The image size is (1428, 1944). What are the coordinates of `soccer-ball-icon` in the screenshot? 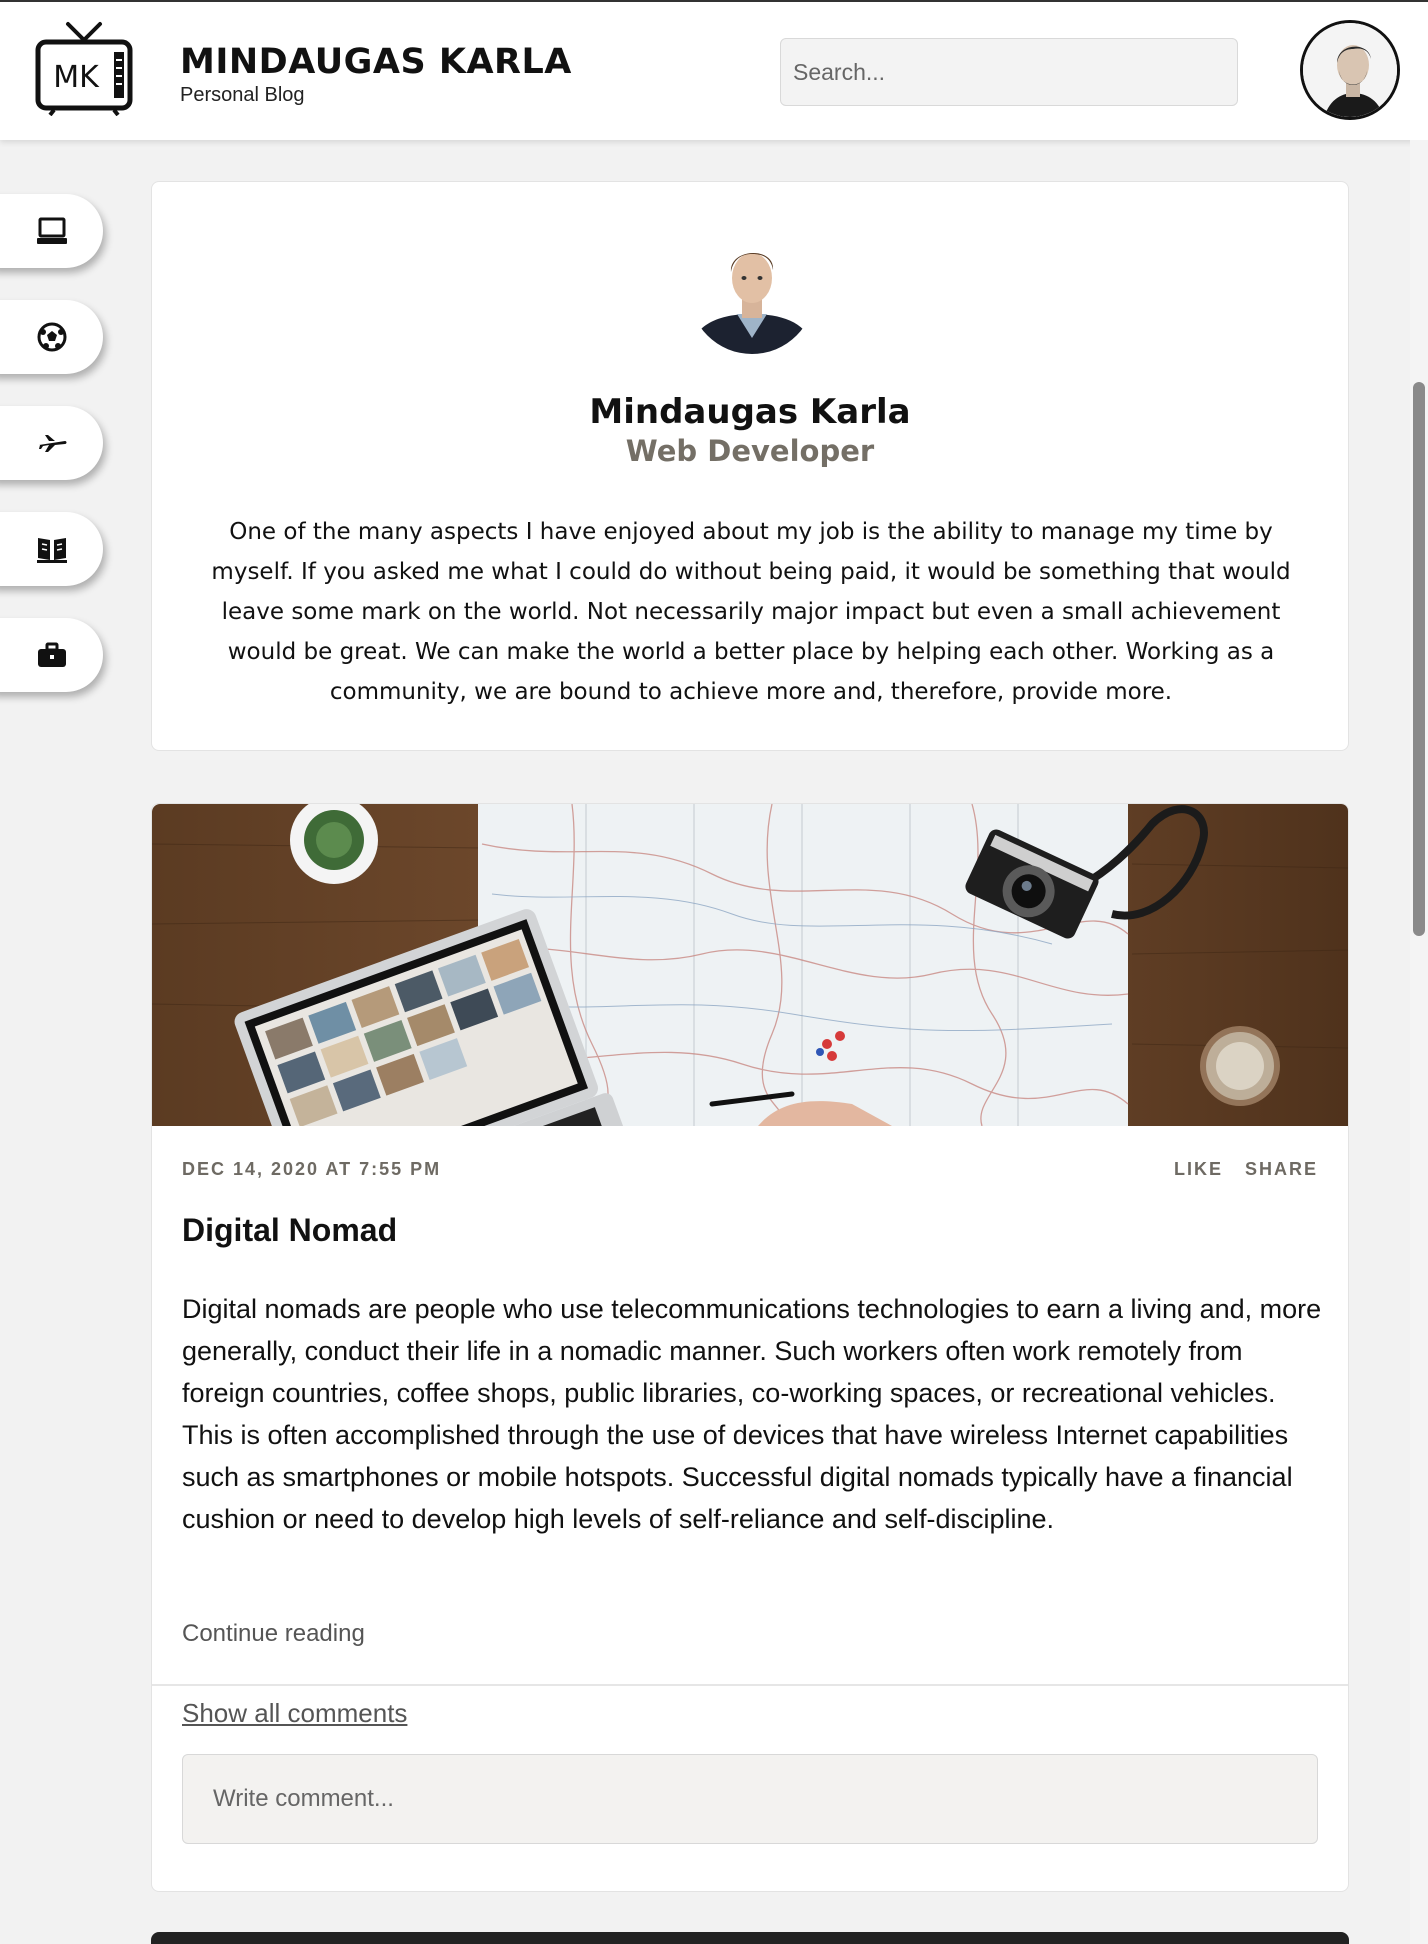 It's located at (51, 337).